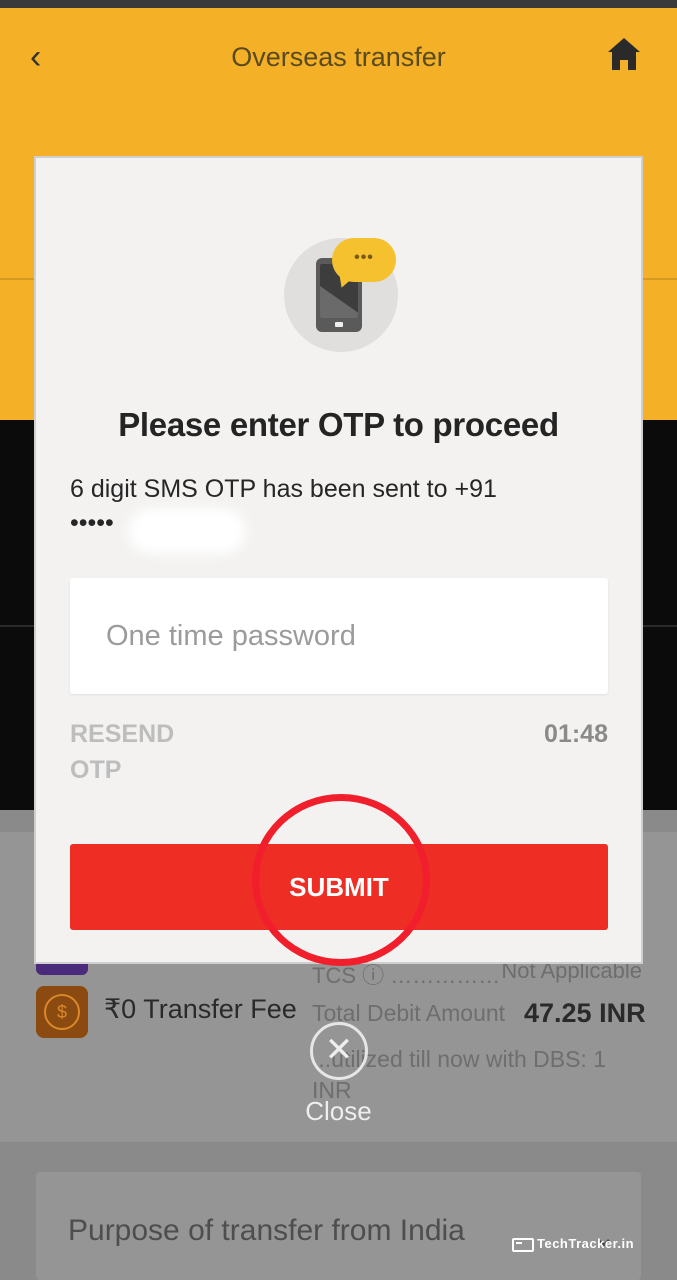 Image resolution: width=677 pixels, height=1280 pixels. Describe the element at coordinates (334, 975) in the screenshot. I see `tcs-label: TCS` at that location.